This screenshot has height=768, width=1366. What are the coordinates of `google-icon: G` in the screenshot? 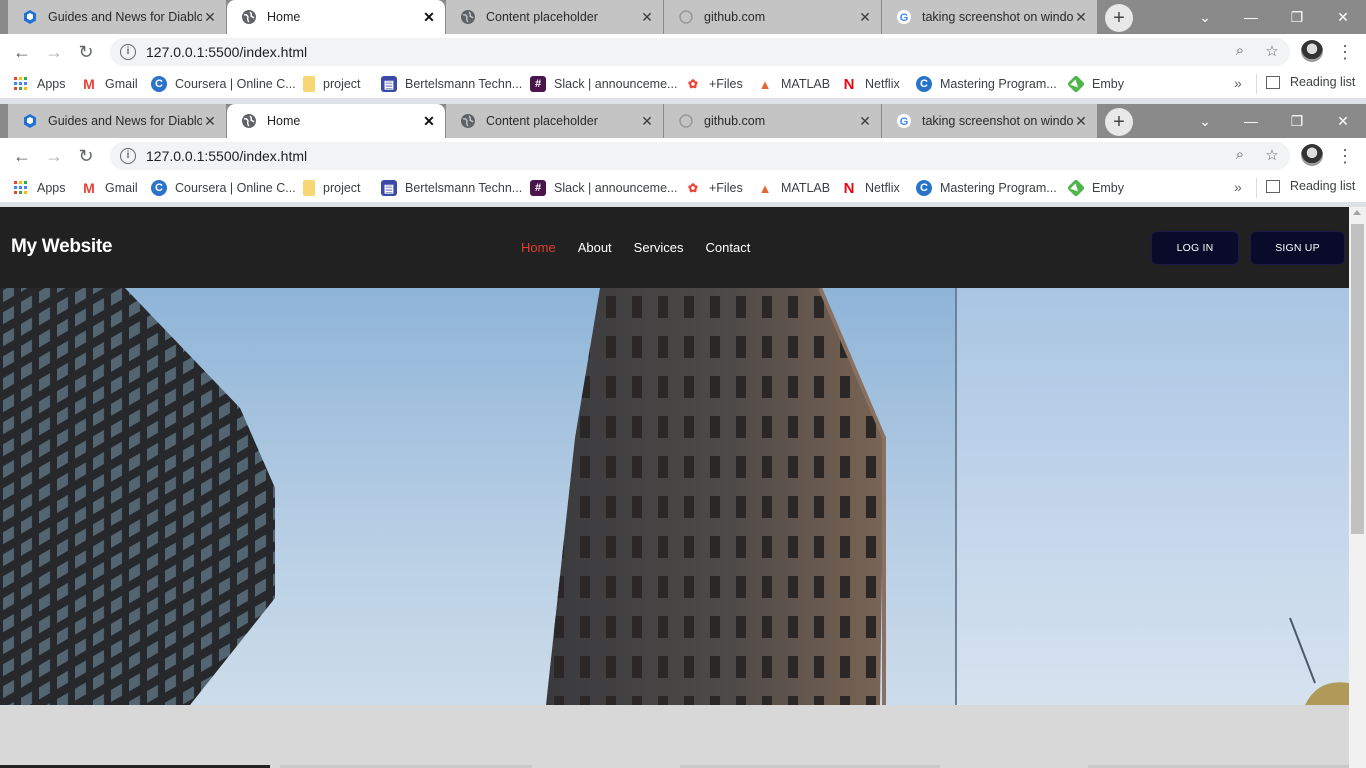 It's located at (904, 121).